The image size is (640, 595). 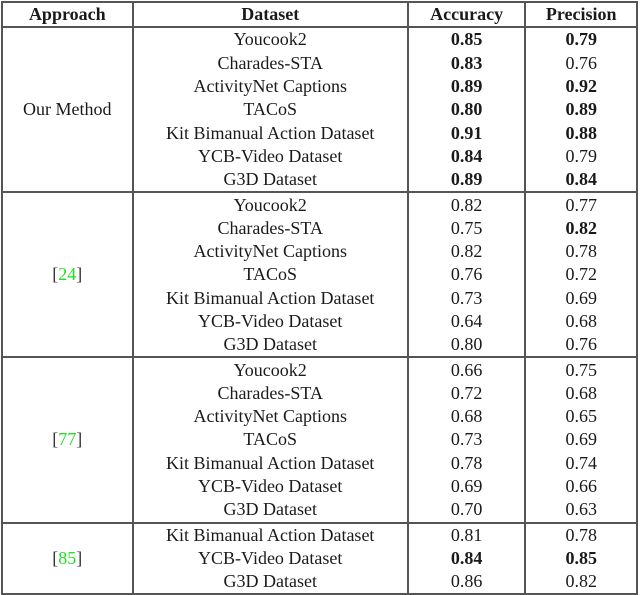 I want to click on header-precision: Precision, so click(x=581, y=15).